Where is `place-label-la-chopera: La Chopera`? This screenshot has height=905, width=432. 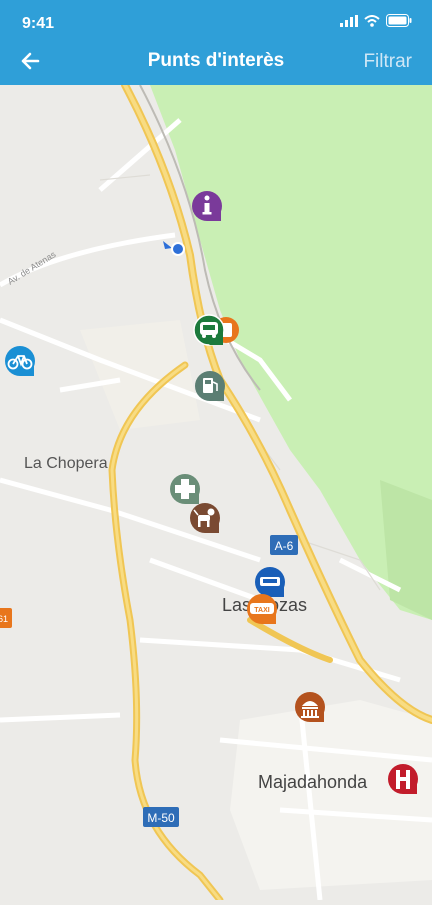 place-label-la-chopera: La Chopera is located at coordinates (66, 463).